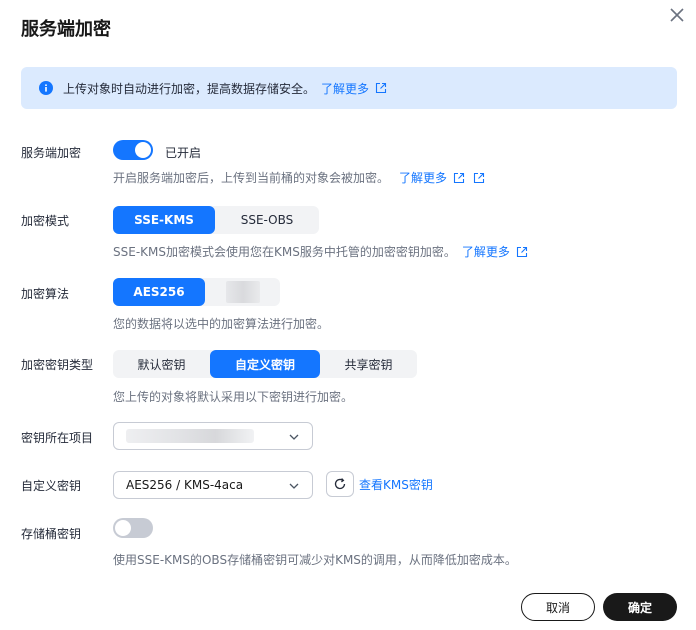 The image size is (696, 630). I want to click on algorithm-label: 加密算法, so click(45, 294).